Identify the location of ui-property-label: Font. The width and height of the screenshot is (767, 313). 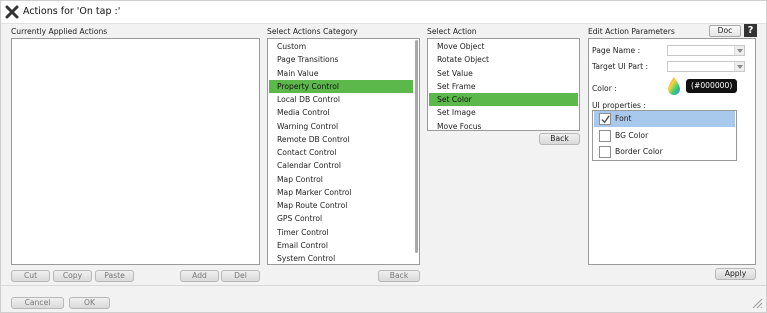
(623, 118).